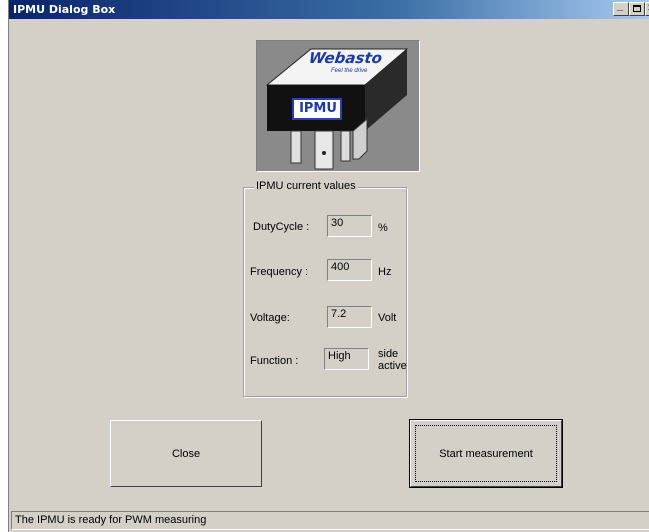 The width and height of the screenshot is (649, 532). What do you see at coordinates (392, 360) in the screenshot?
I see `function-unit: side active` at bounding box center [392, 360].